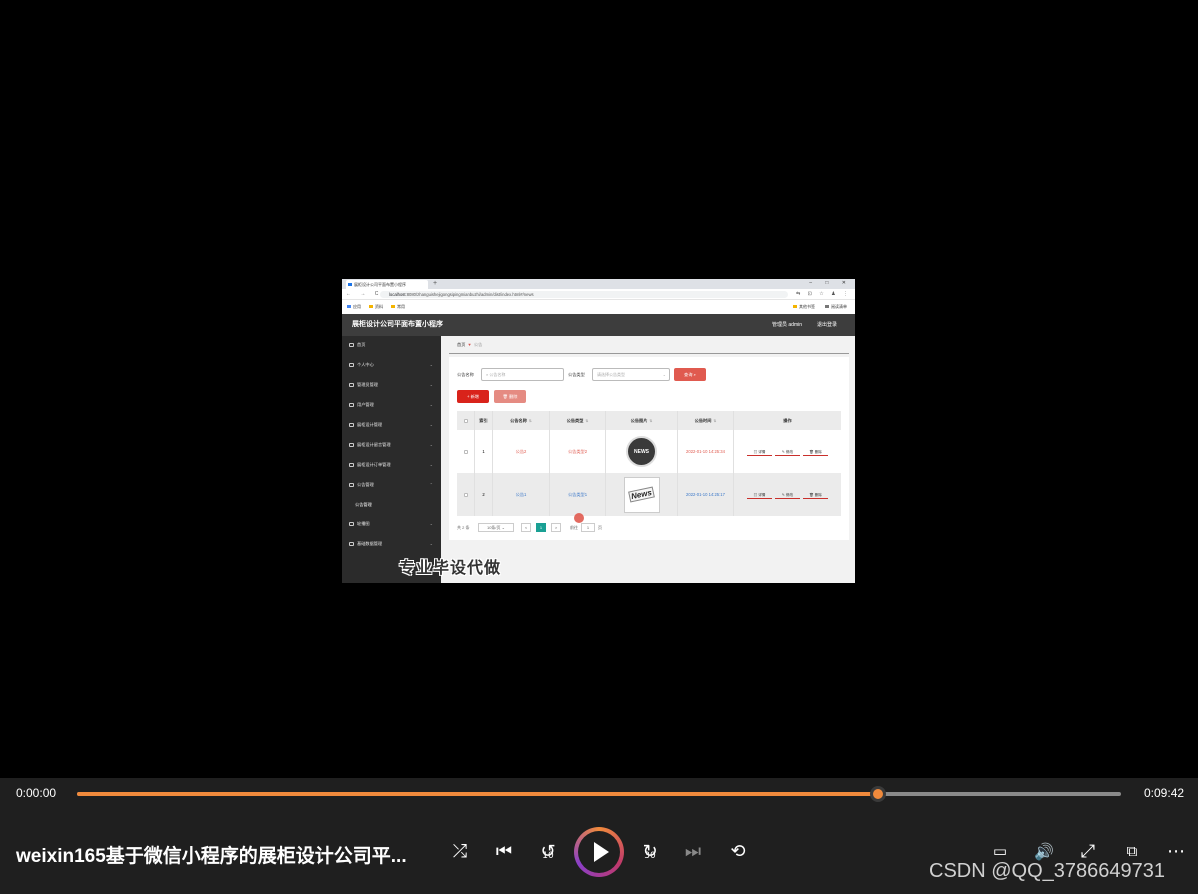 This screenshot has width=1198, height=894. I want to click on header-name: 公告名称 ⇅, so click(521, 420).